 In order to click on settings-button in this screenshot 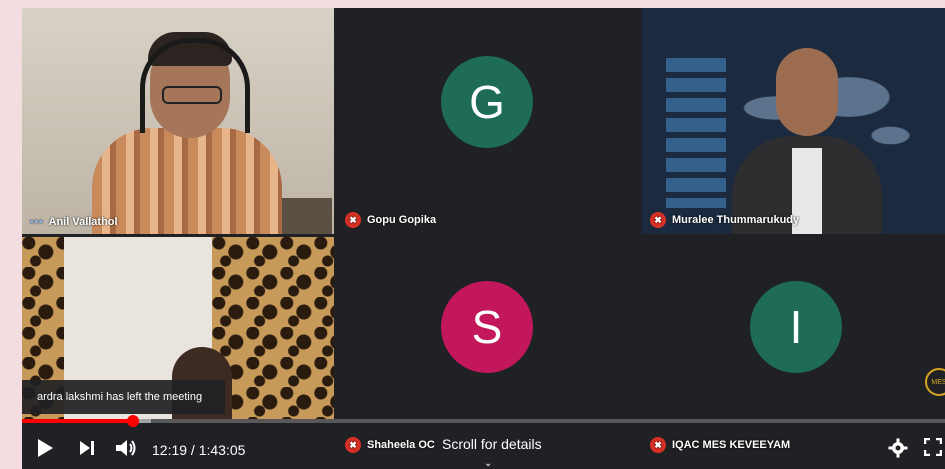, I will do `click(898, 448)`.